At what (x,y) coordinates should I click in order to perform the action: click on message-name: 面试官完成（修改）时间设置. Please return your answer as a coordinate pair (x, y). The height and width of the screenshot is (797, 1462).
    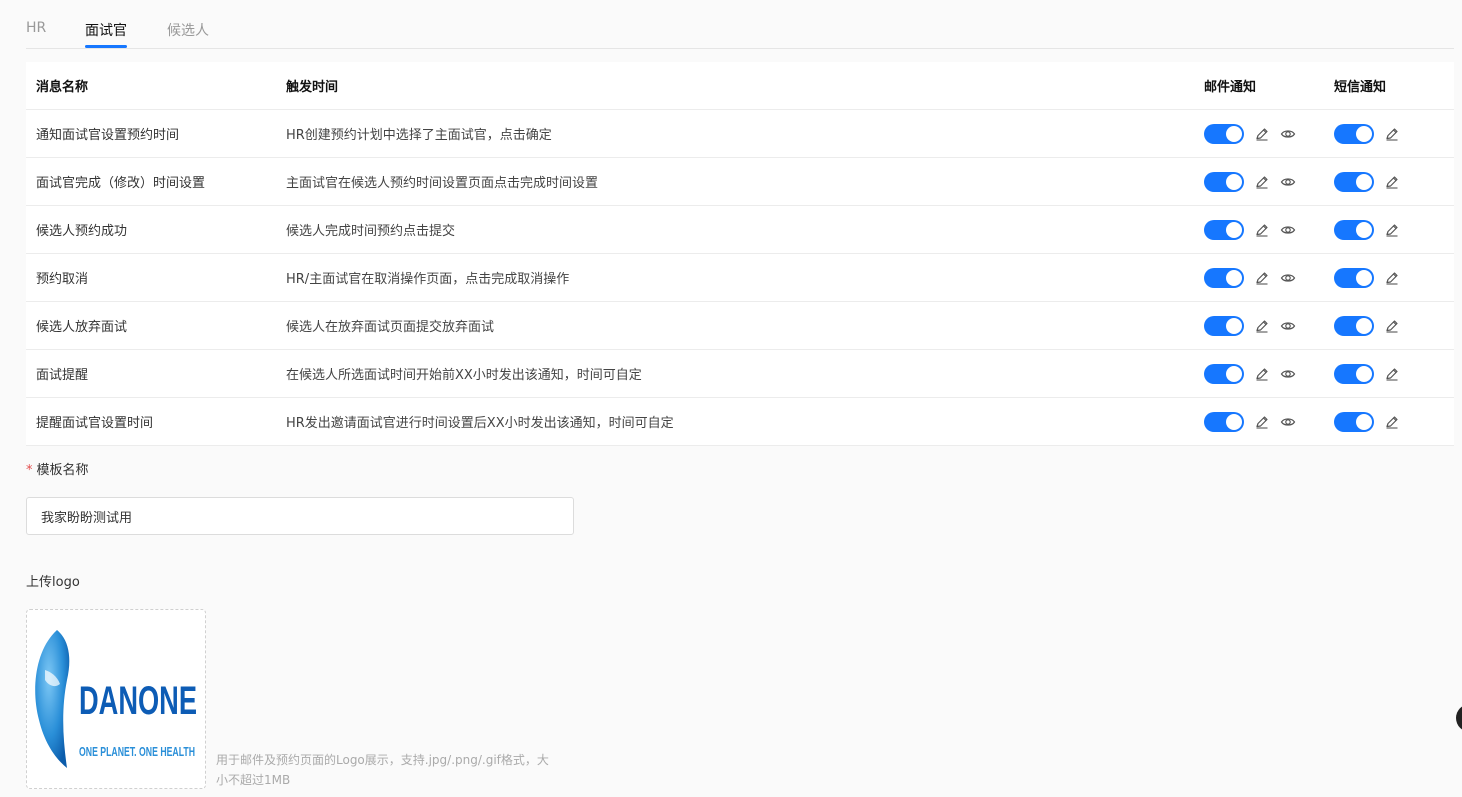
    Looking at the image, I should click on (151, 181).